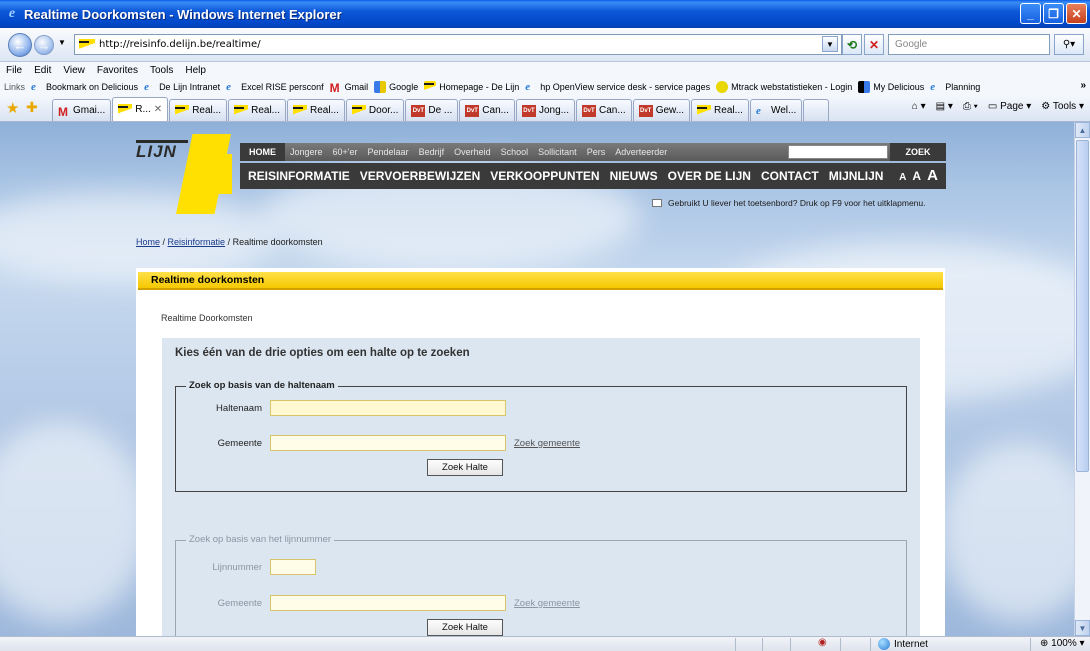  Describe the element at coordinates (140, 109) in the screenshot. I see `browser-tab: R... ✕` at that location.